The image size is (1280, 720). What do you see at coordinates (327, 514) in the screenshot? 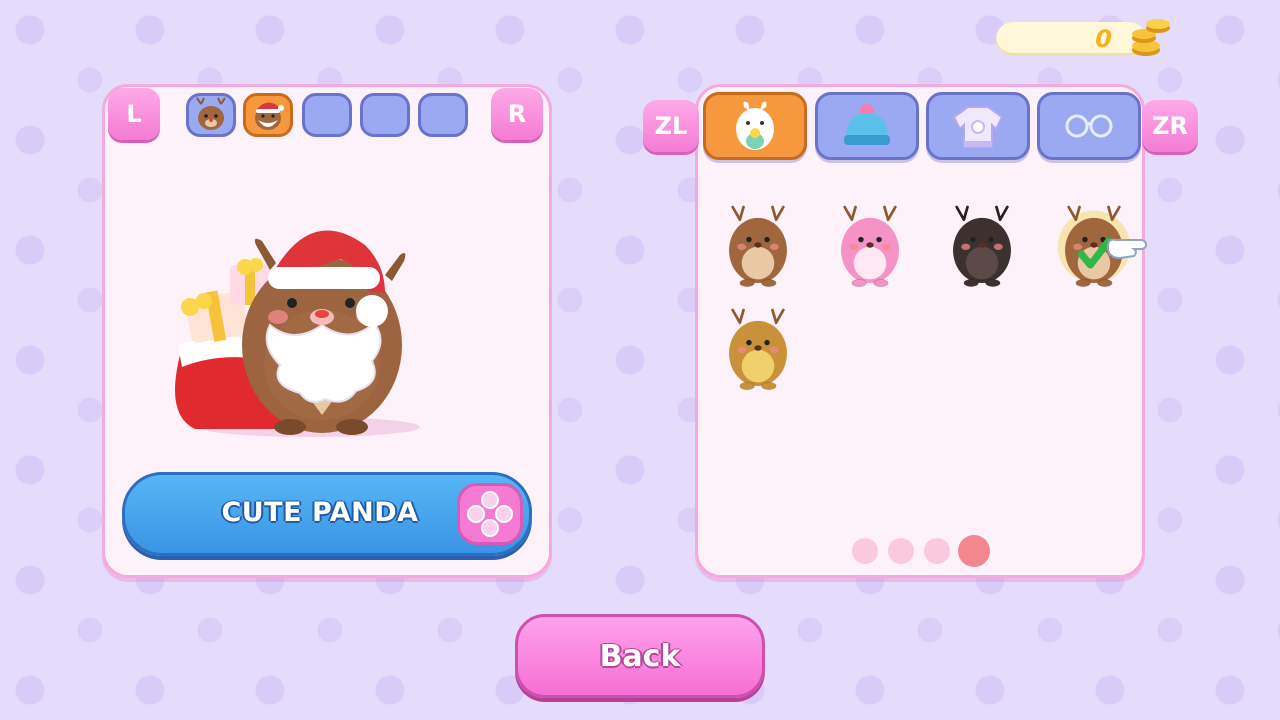
I see `character-name-bar: CUTE PANDA` at bounding box center [327, 514].